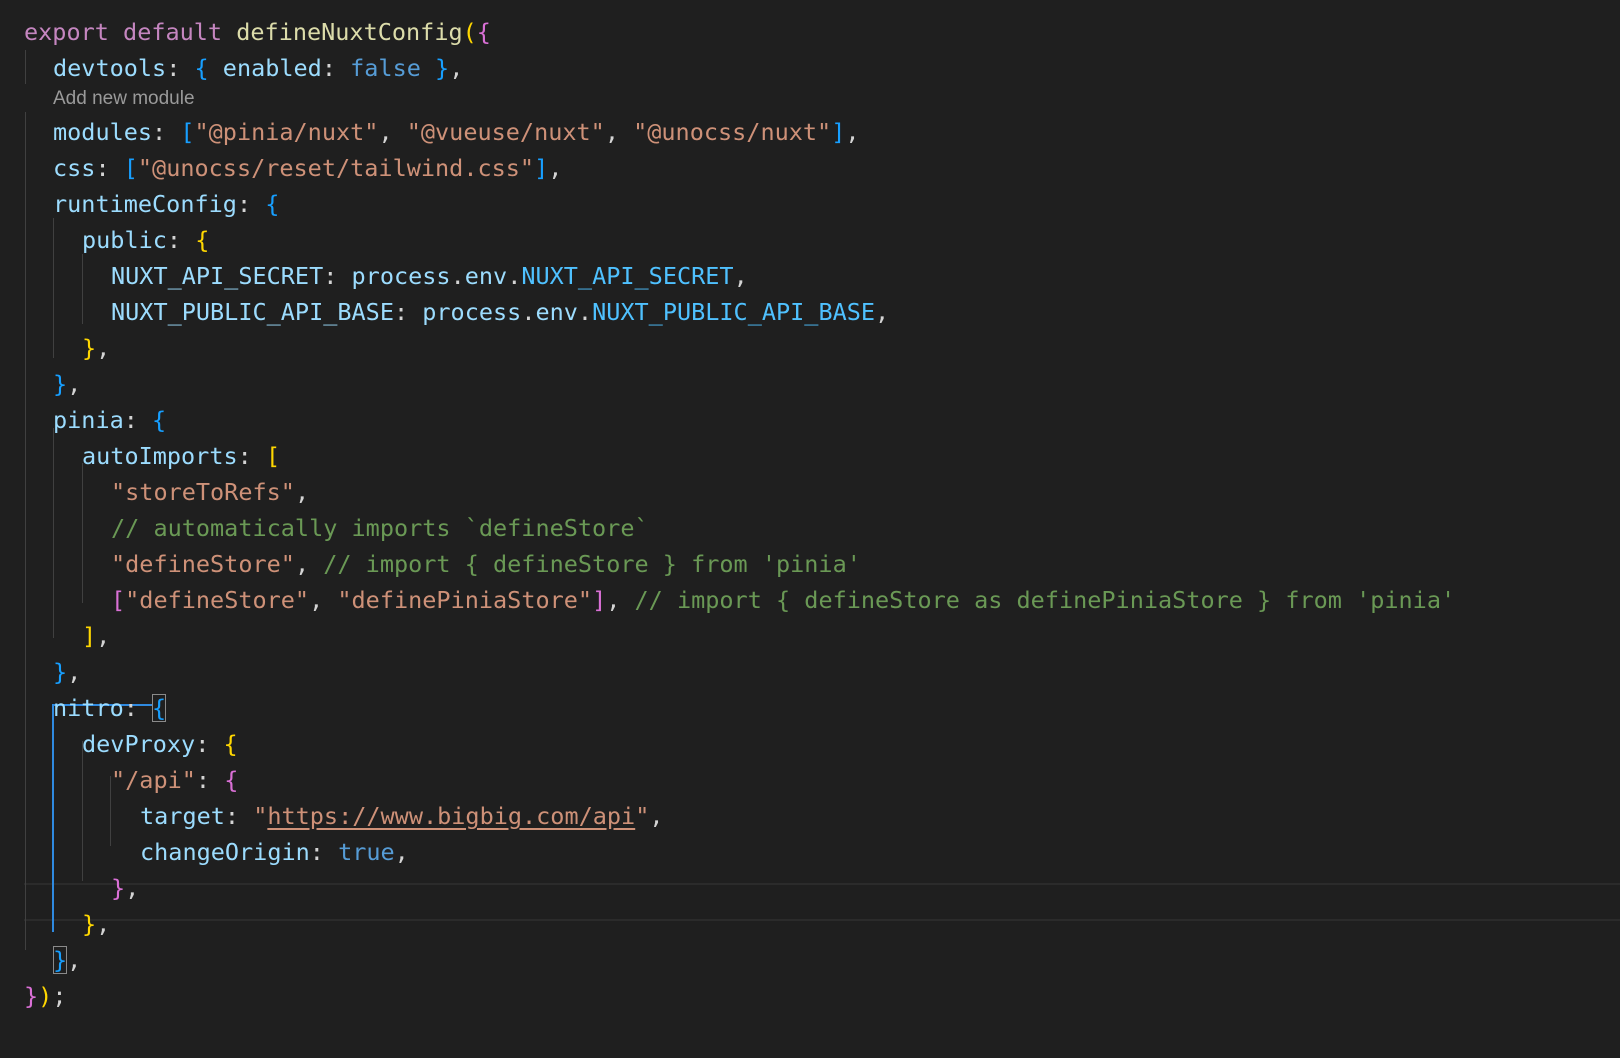 This screenshot has height=1058, width=1620. I want to click on matched-bracket: {, so click(159, 708).